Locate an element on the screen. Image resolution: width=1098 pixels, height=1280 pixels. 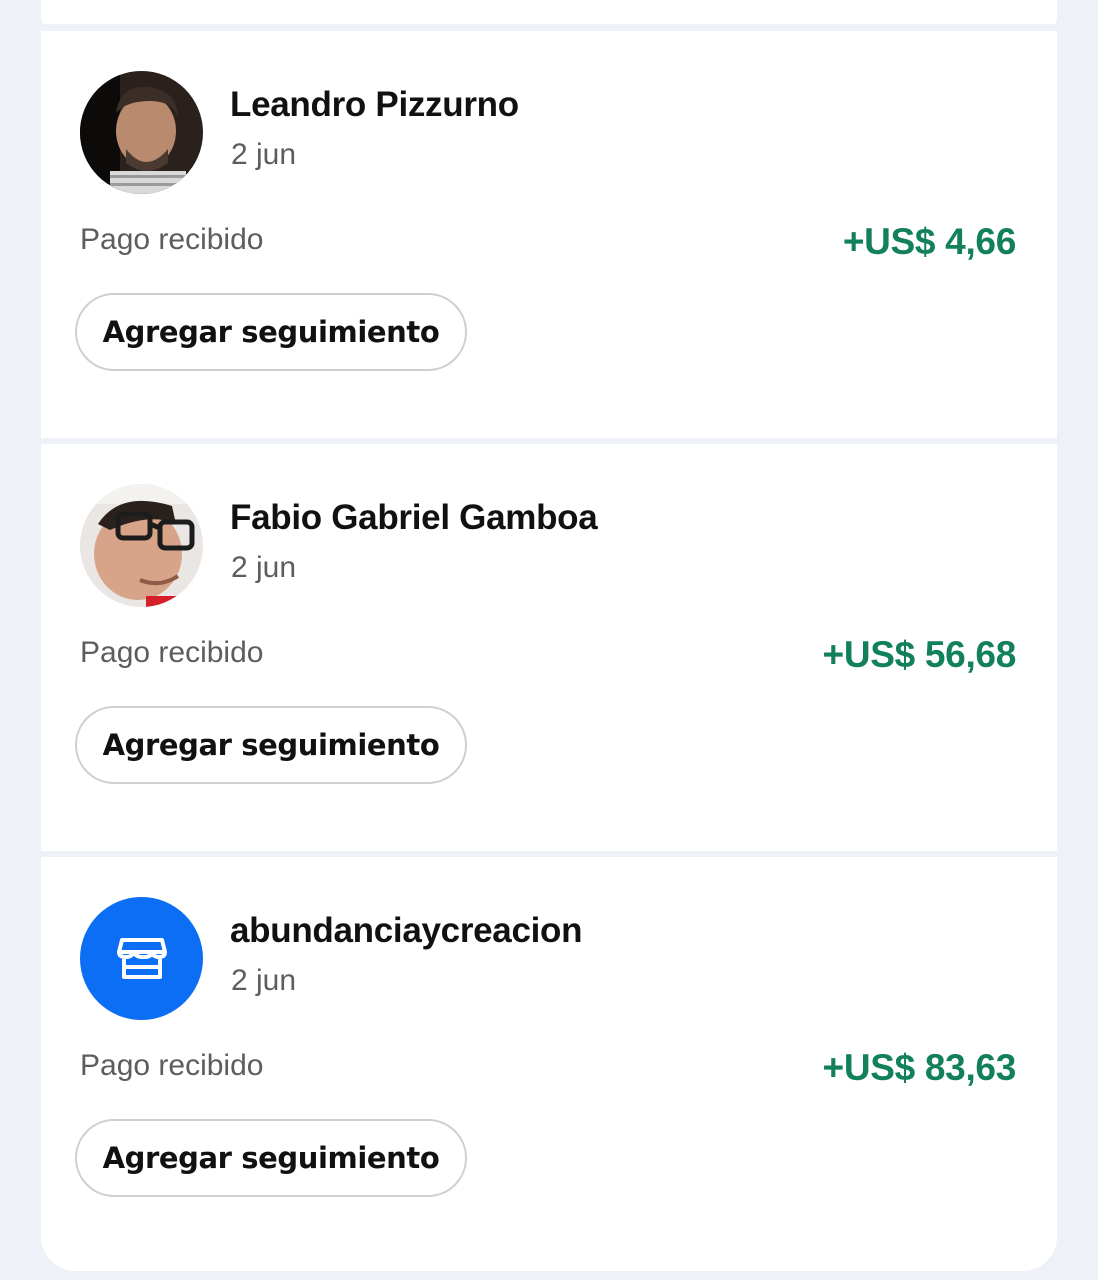
payer-name: abundanciaycreacion is located at coordinates (406, 930).